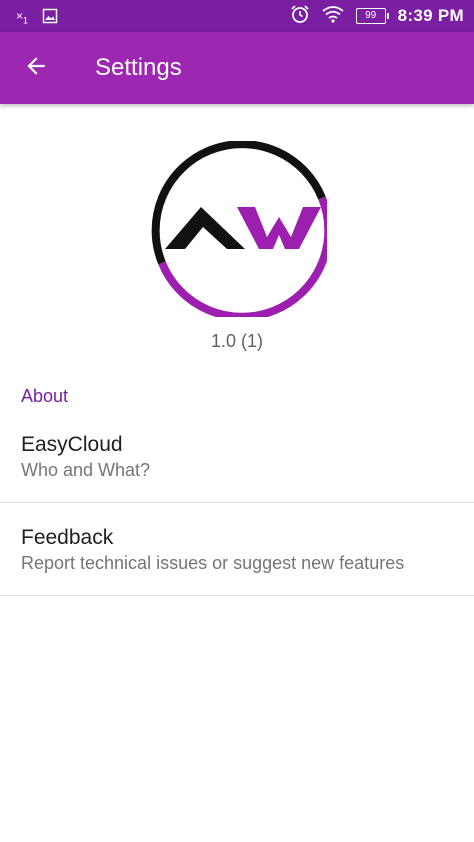  What do you see at coordinates (242, 230) in the screenshot?
I see `app-logo` at bounding box center [242, 230].